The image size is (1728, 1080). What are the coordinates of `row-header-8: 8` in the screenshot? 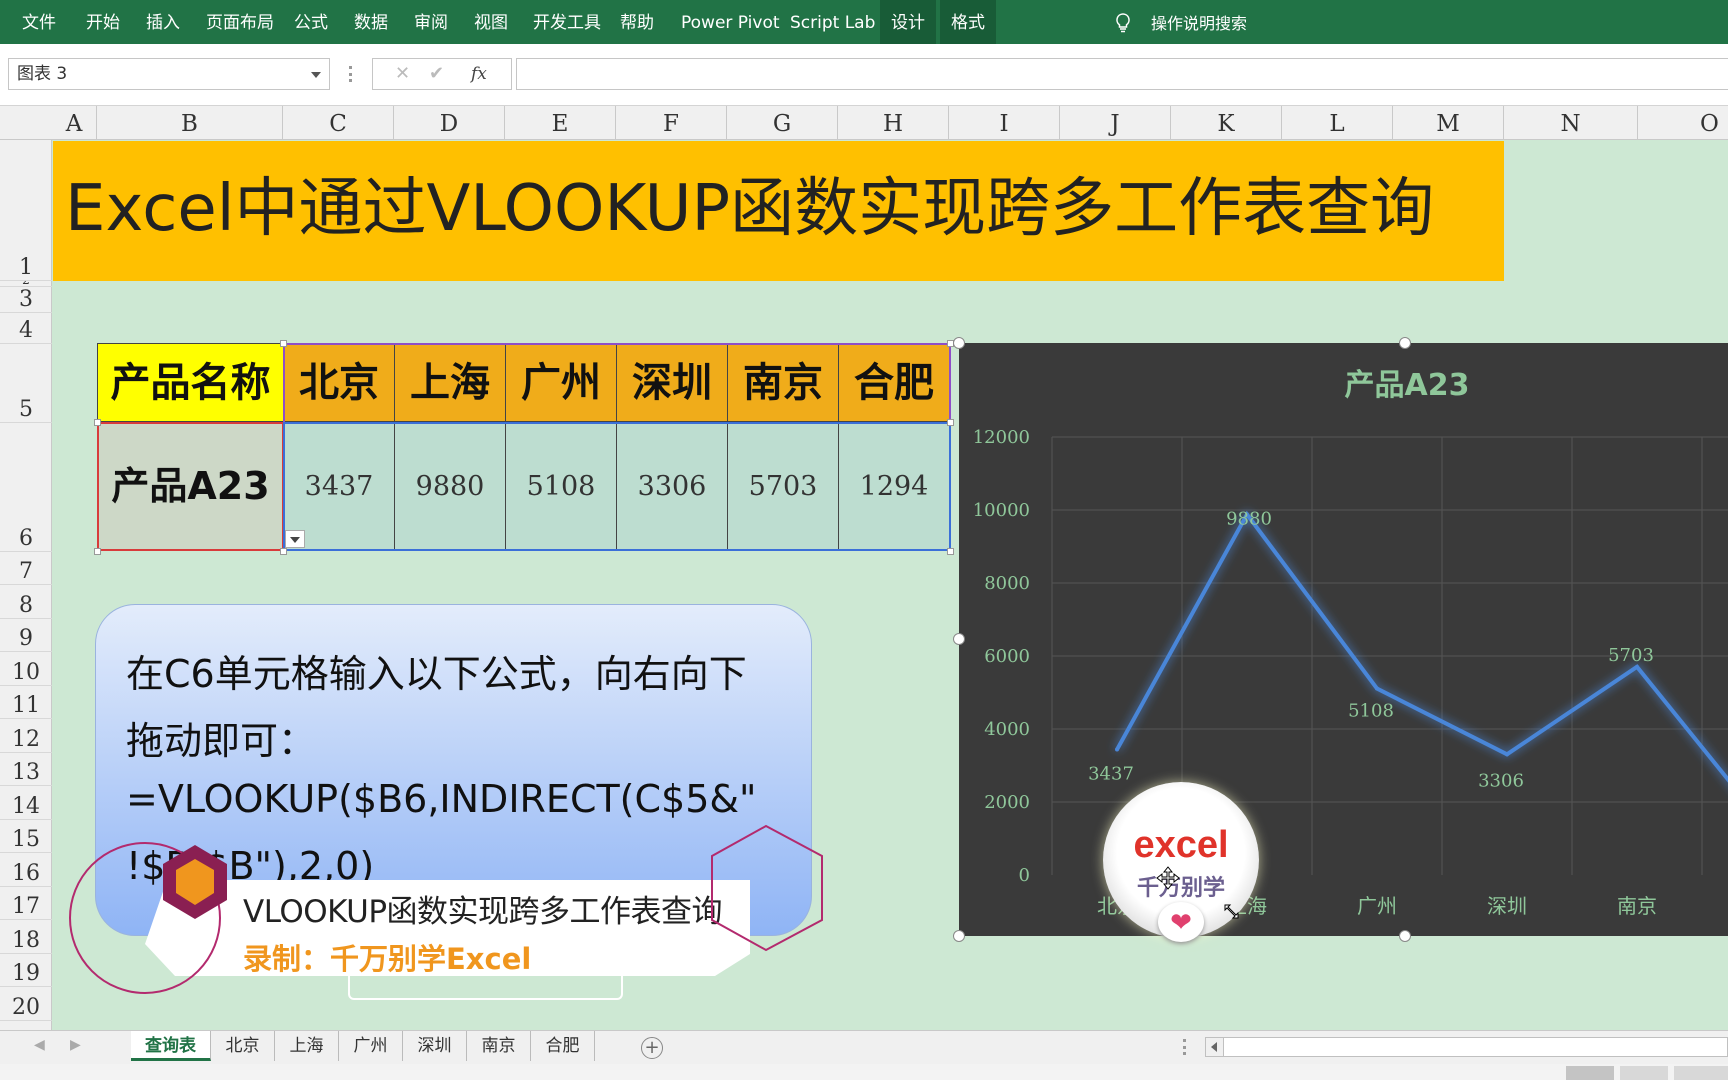 It's located at (26, 602).